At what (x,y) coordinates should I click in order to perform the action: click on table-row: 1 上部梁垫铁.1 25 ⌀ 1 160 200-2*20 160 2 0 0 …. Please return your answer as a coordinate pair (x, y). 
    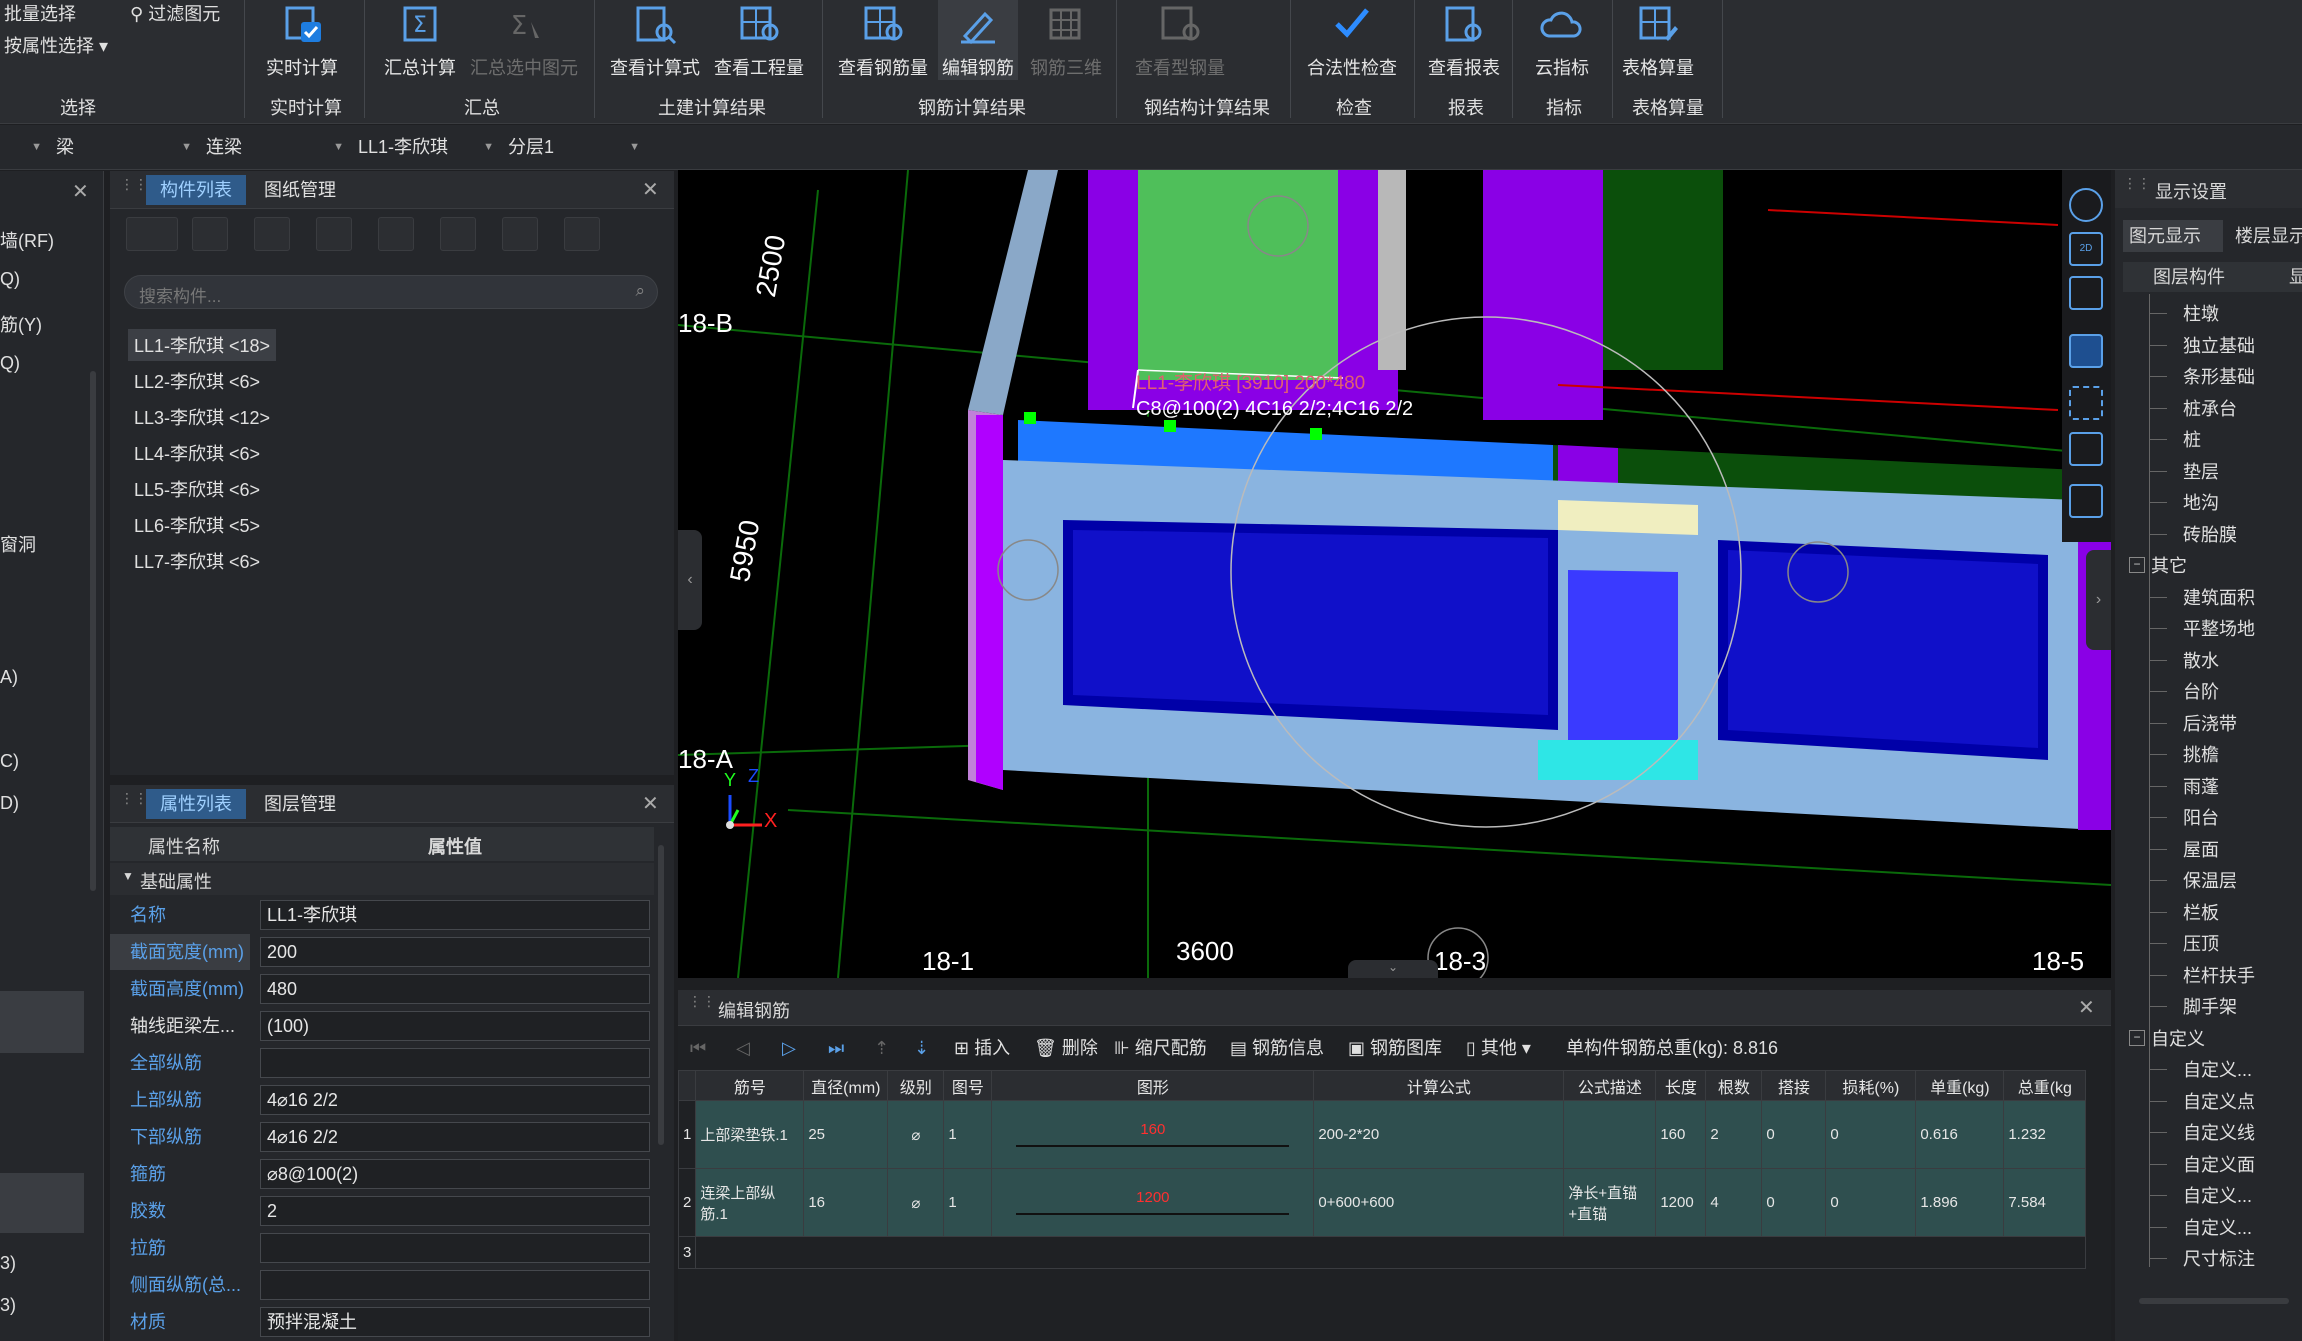
    Looking at the image, I should click on (1382, 1134).